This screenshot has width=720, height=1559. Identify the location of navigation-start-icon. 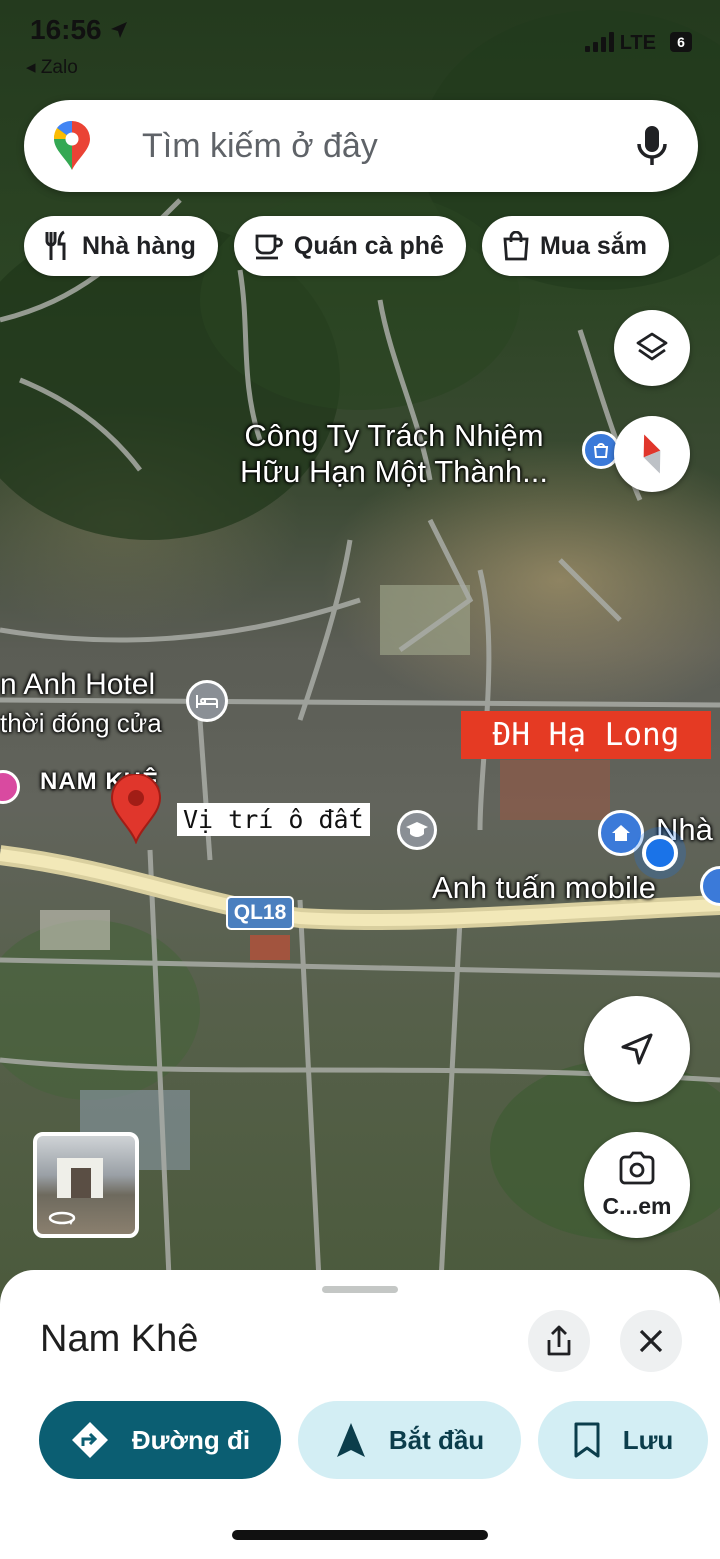
(350, 1440).